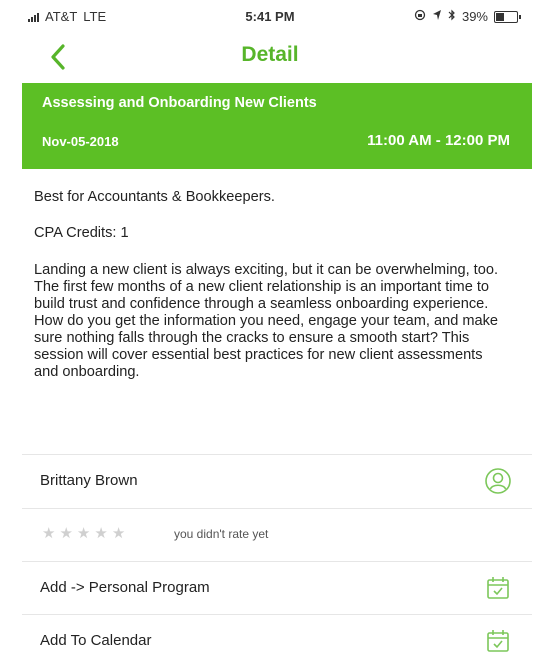  Describe the element at coordinates (96, 640) in the screenshot. I see `add-to-calendar-label: Add To Calendar` at that location.